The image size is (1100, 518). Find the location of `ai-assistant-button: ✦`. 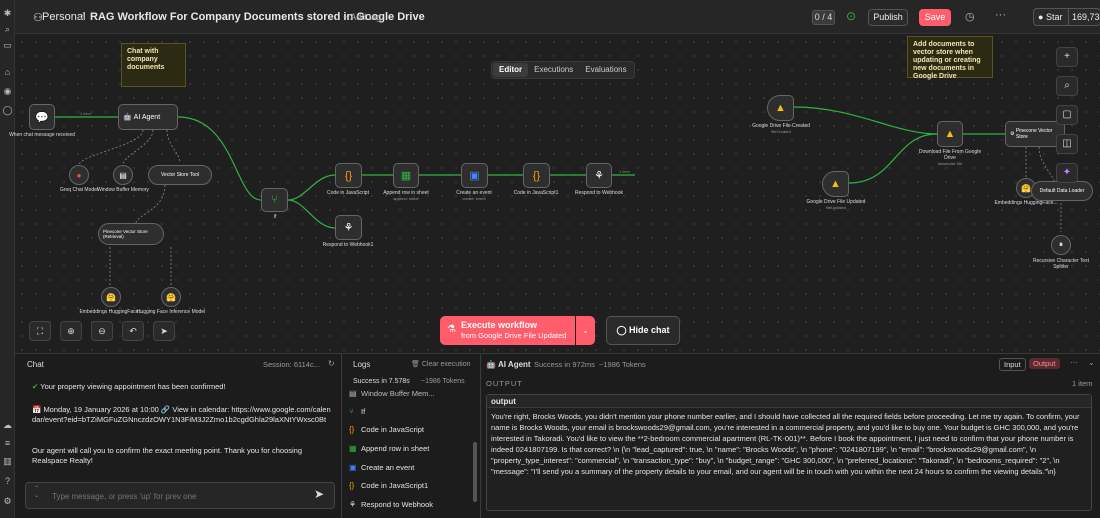

ai-assistant-button: ✦ is located at coordinates (1067, 173).